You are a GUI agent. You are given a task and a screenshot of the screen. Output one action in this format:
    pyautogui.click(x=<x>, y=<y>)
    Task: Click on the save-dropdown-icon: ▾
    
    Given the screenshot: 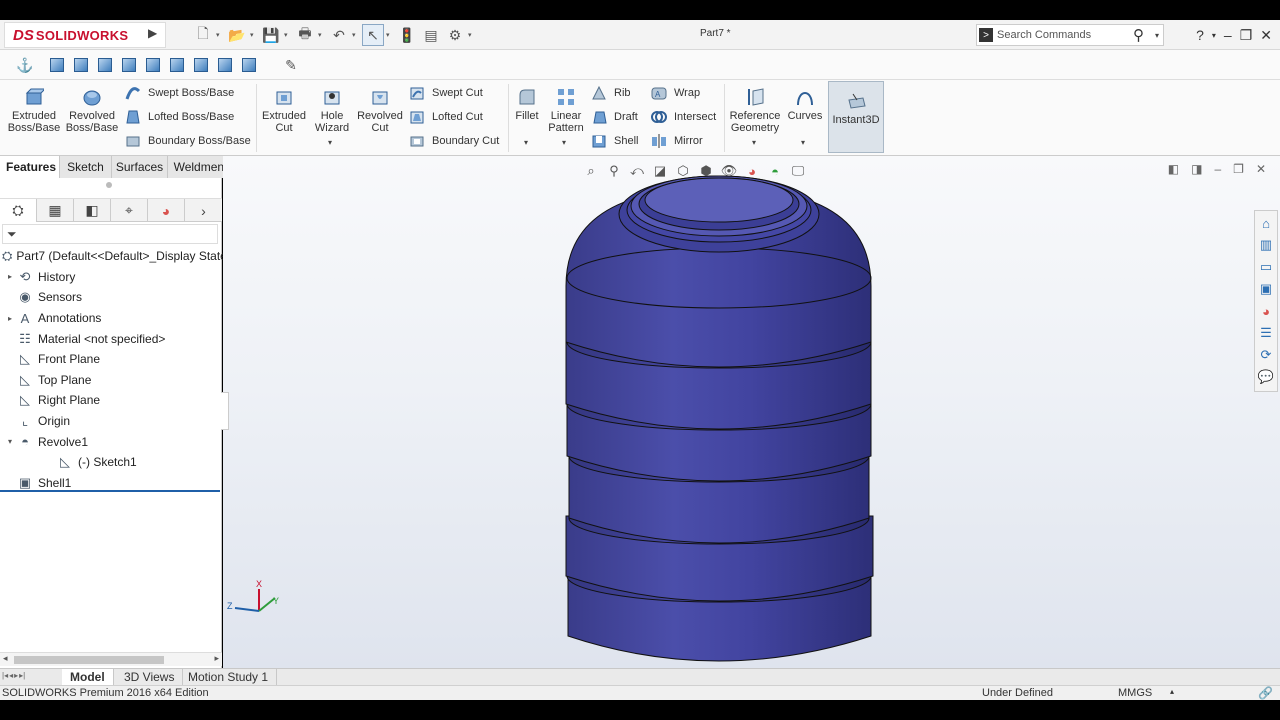 What is the action you would take?
    pyautogui.click(x=288, y=35)
    